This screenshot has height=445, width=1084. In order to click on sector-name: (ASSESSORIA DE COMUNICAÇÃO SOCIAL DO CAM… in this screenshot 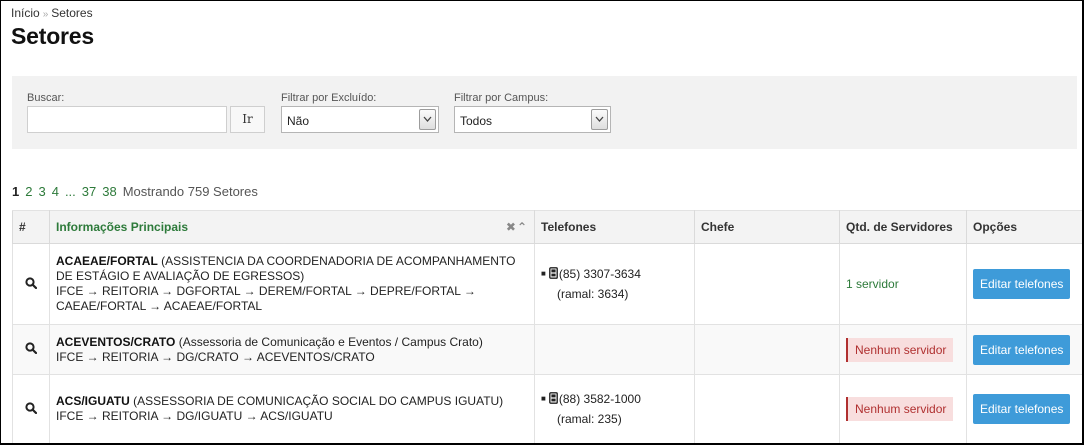, I will do `click(318, 401)`.